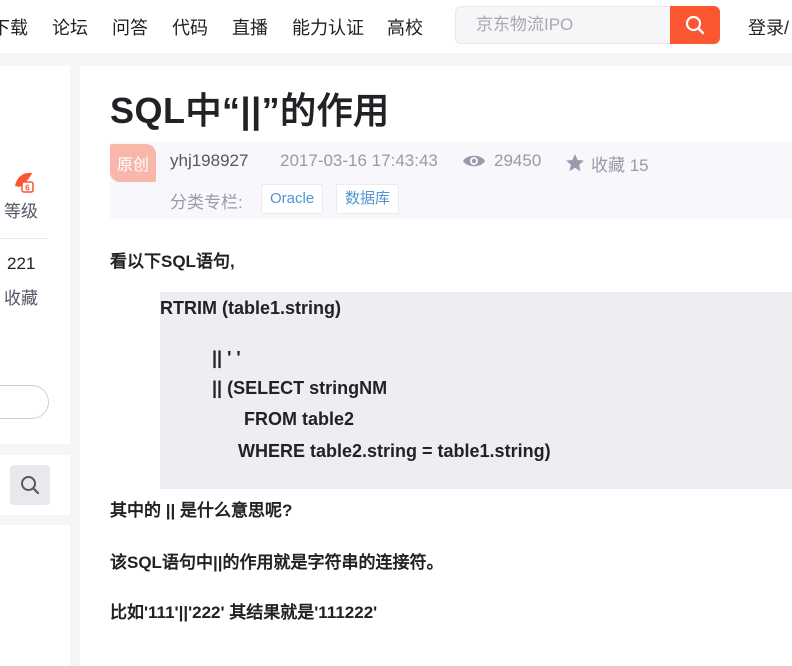  Describe the element at coordinates (768, 27) in the screenshot. I see `login-link: 登录/` at that location.